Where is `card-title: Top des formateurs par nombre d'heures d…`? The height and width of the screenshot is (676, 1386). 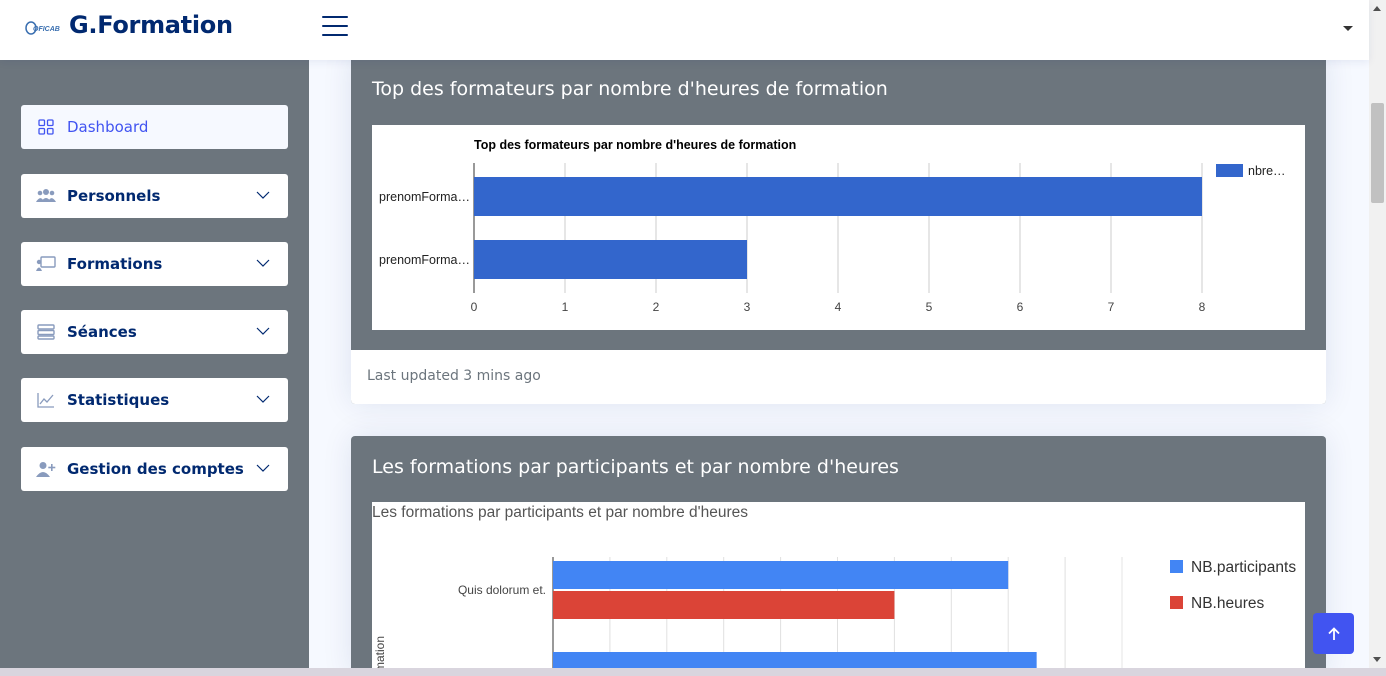 card-title: Top des formateurs par nombre d'heures d… is located at coordinates (630, 89).